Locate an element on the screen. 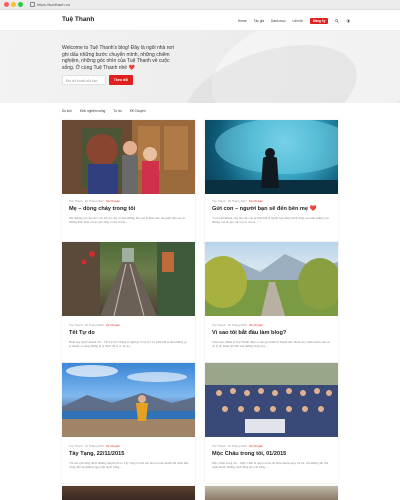 The width and height of the screenshot is (400, 500). tag-travel: Du lịch is located at coordinates (67, 111).